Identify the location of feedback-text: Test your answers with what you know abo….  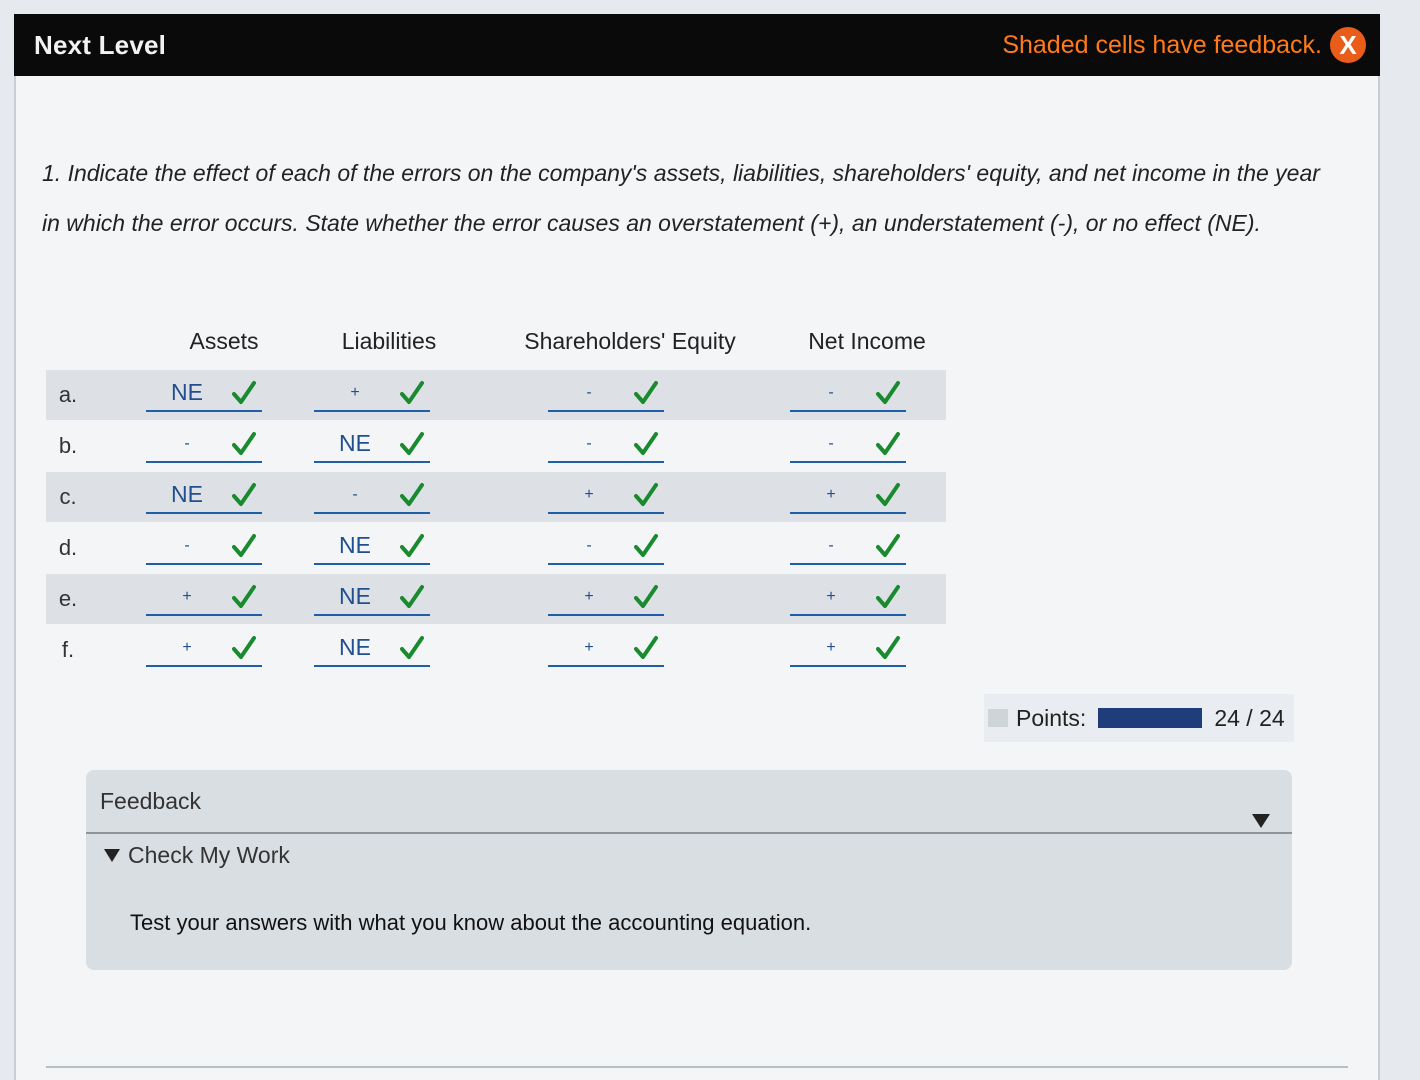
(471, 922).